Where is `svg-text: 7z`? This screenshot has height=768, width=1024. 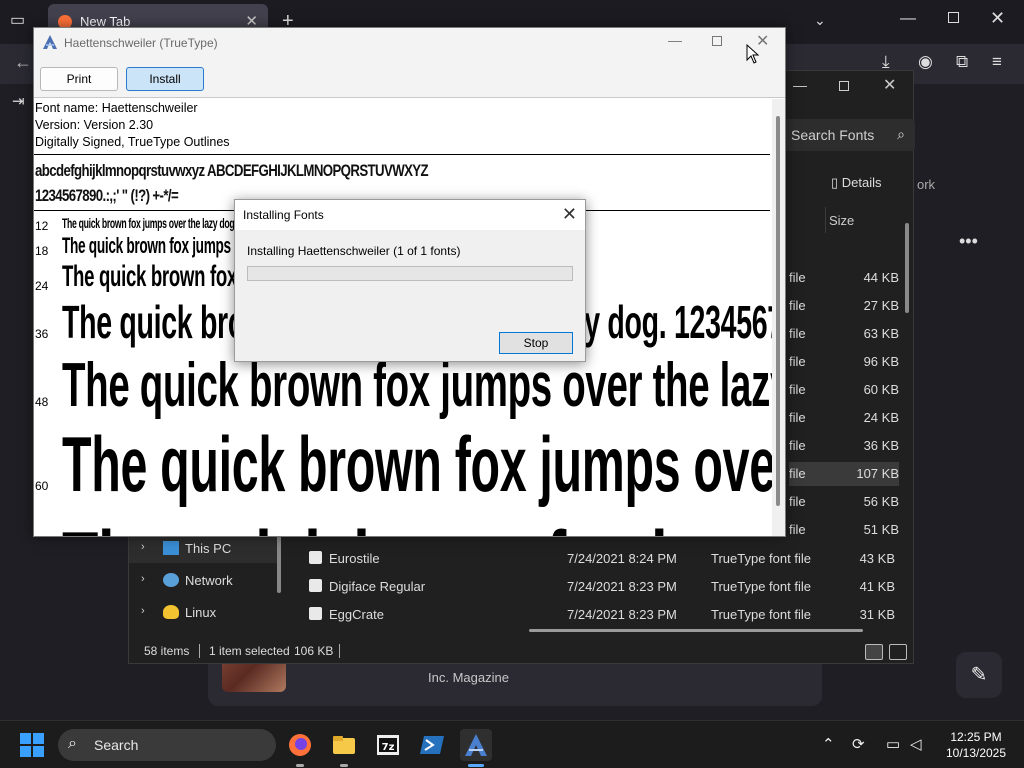
svg-text: 7z is located at coordinates (388, 747).